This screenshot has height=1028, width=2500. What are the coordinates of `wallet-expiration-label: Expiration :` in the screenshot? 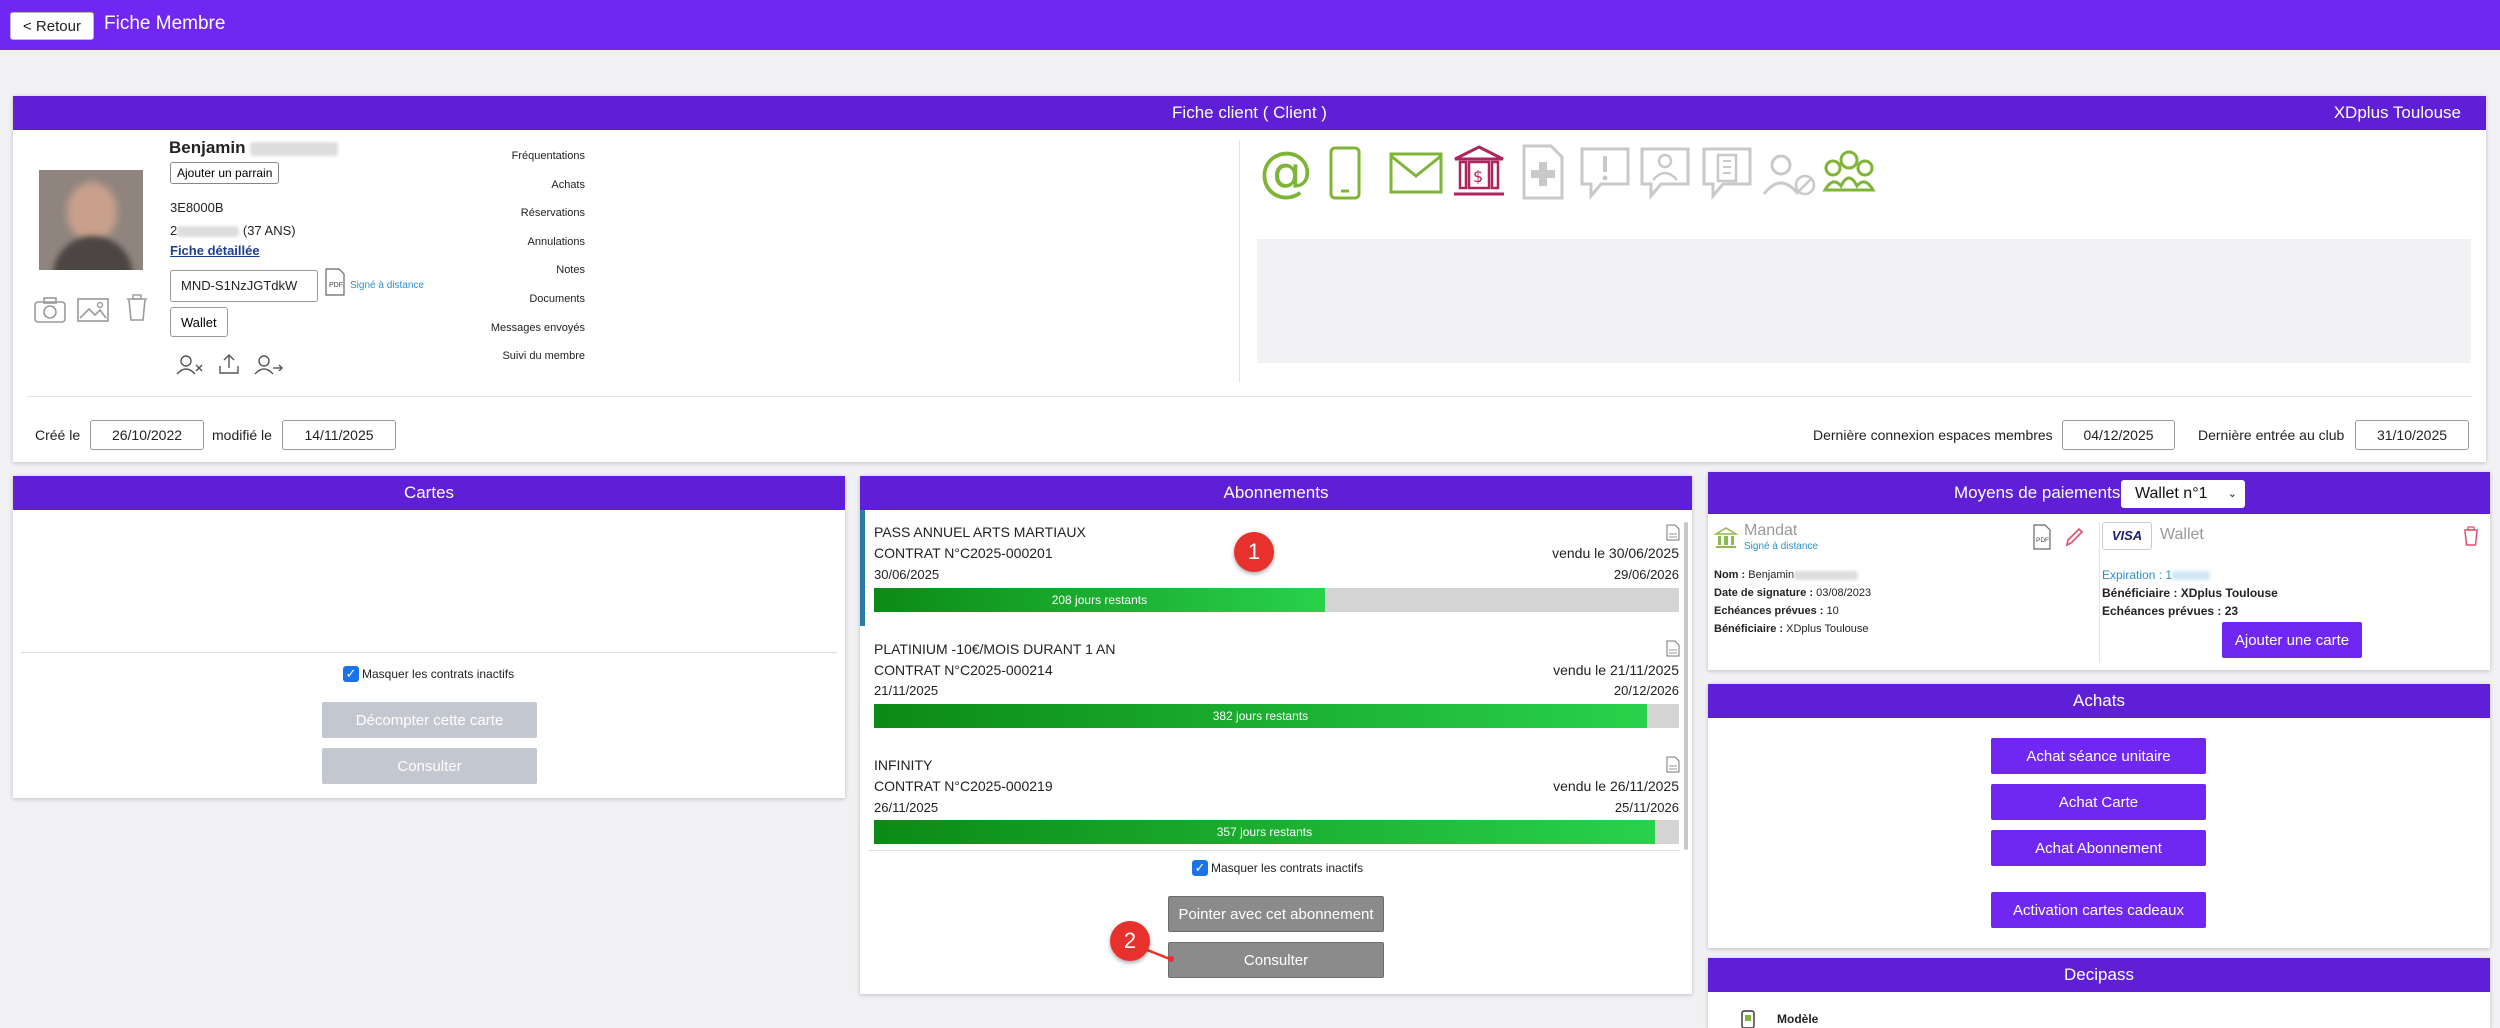 It's located at (2132, 575).